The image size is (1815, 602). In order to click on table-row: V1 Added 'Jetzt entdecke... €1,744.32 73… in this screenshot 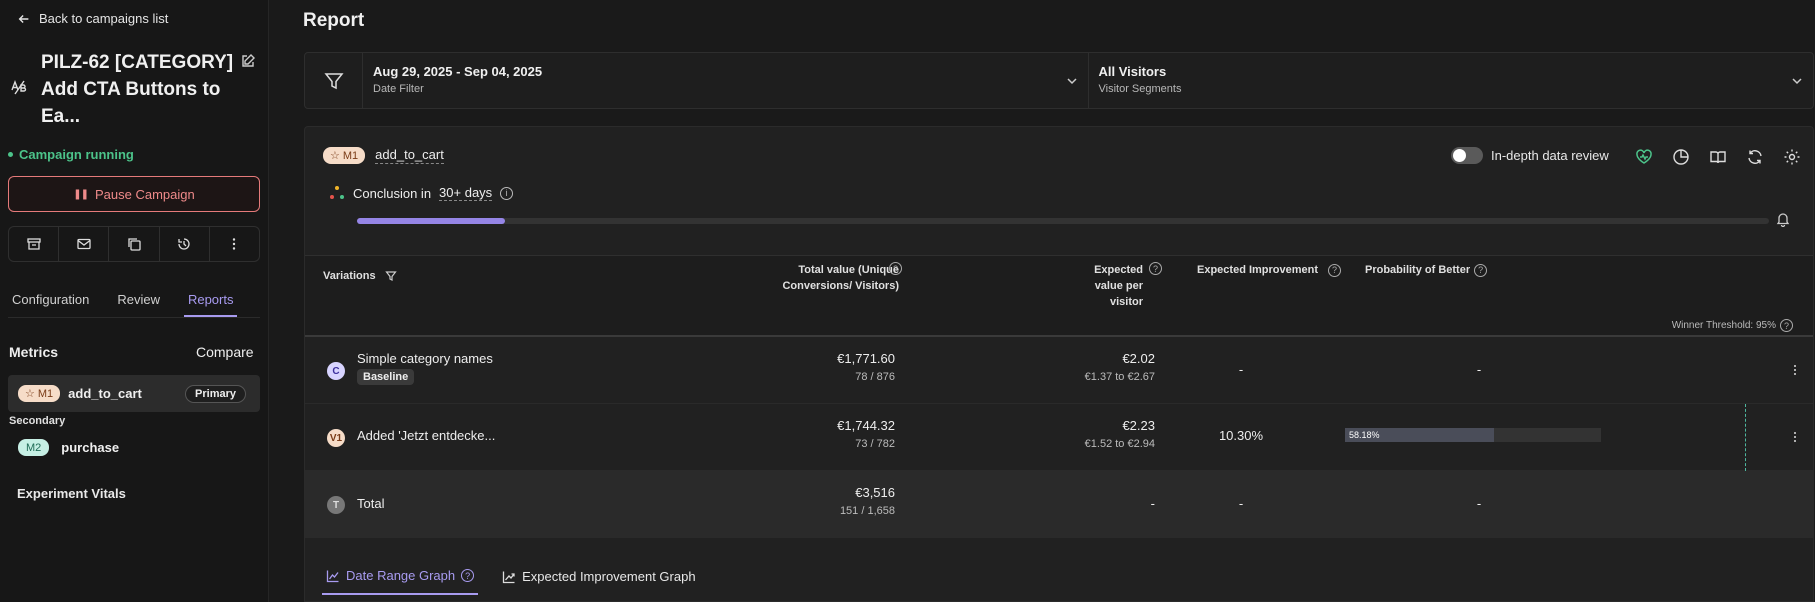, I will do `click(1059, 437)`.